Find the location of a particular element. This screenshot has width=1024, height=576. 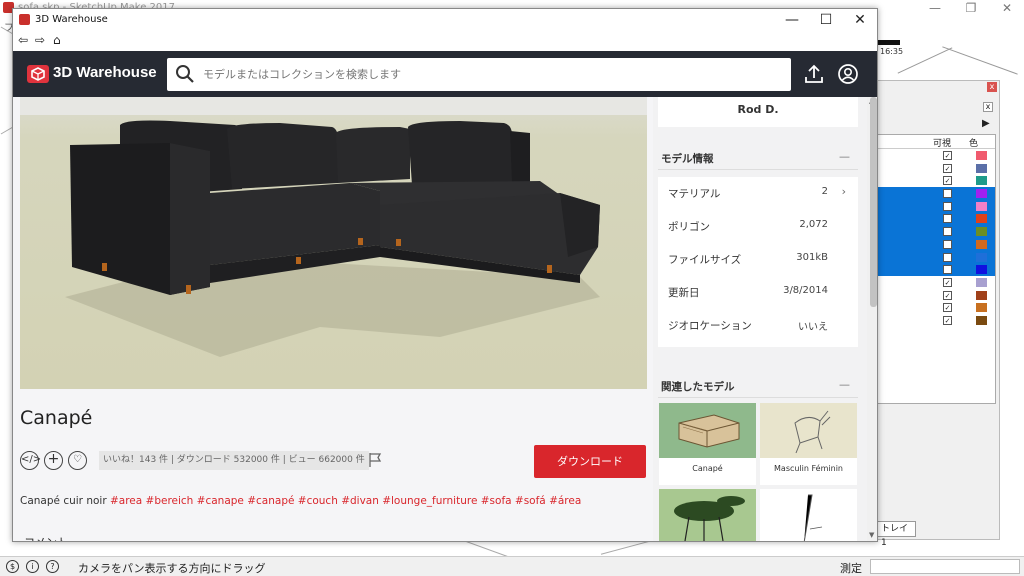

help-icon: ? is located at coordinates (52, 566).